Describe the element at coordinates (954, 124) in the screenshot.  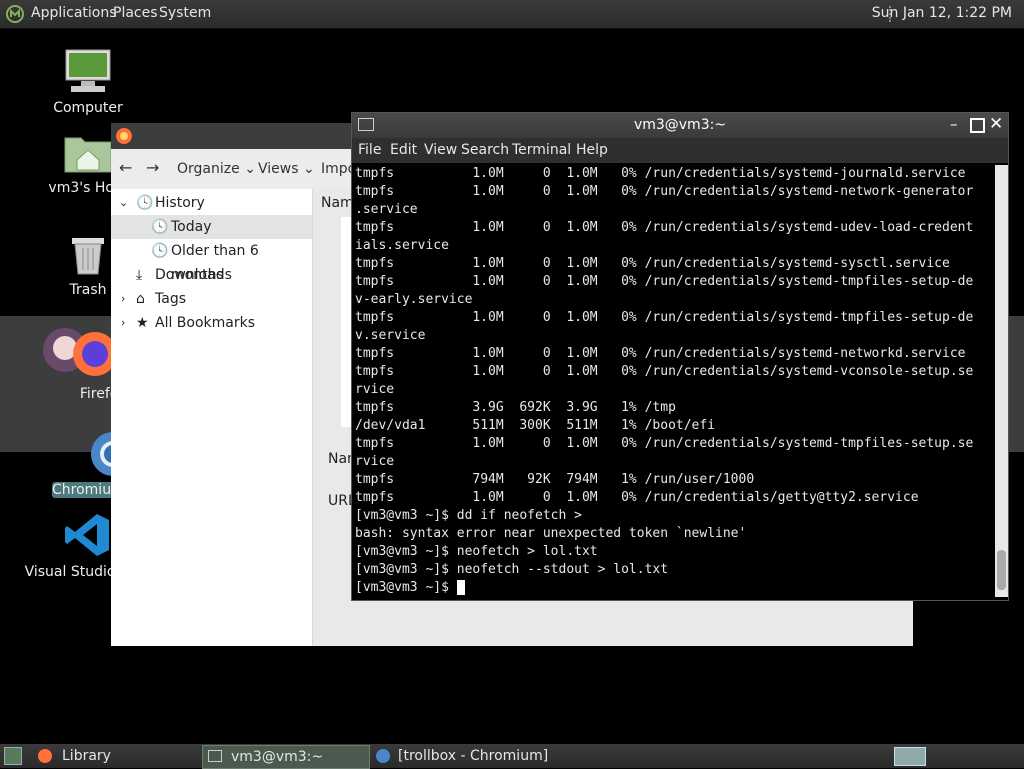
I see `minimize-icon: –` at that location.